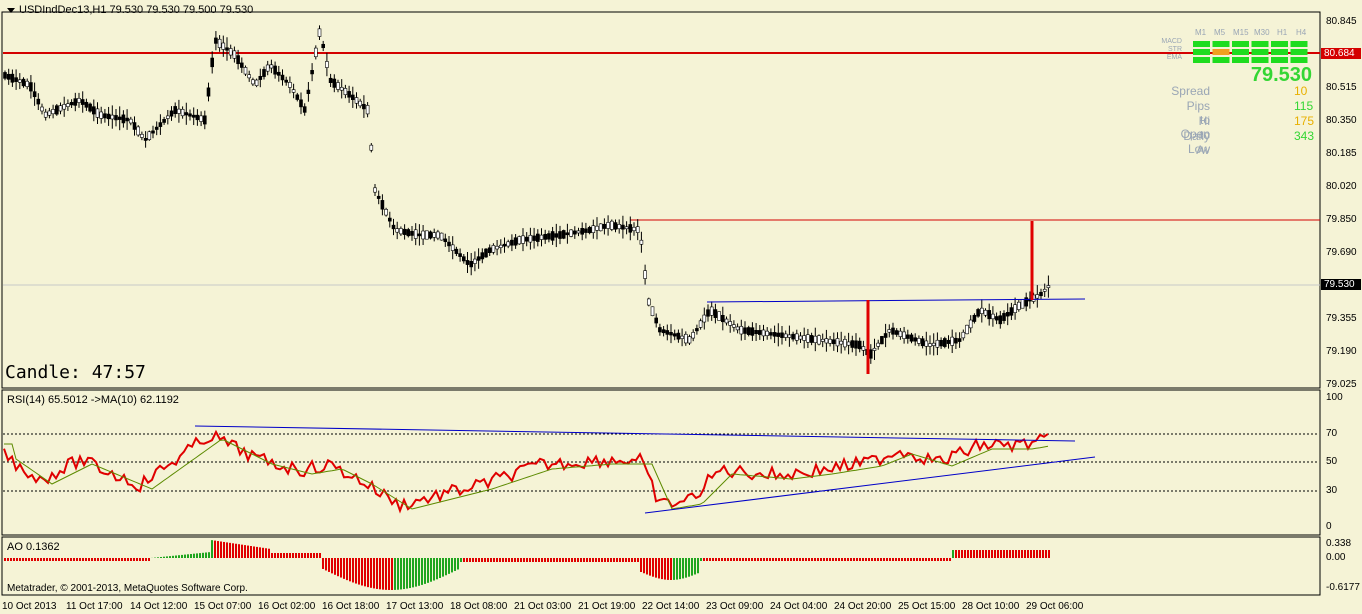  What do you see at coordinates (29, 606) in the screenshot?
I see `time-axis-label: 10 Oct 2013` at bounding box center [29, 606].